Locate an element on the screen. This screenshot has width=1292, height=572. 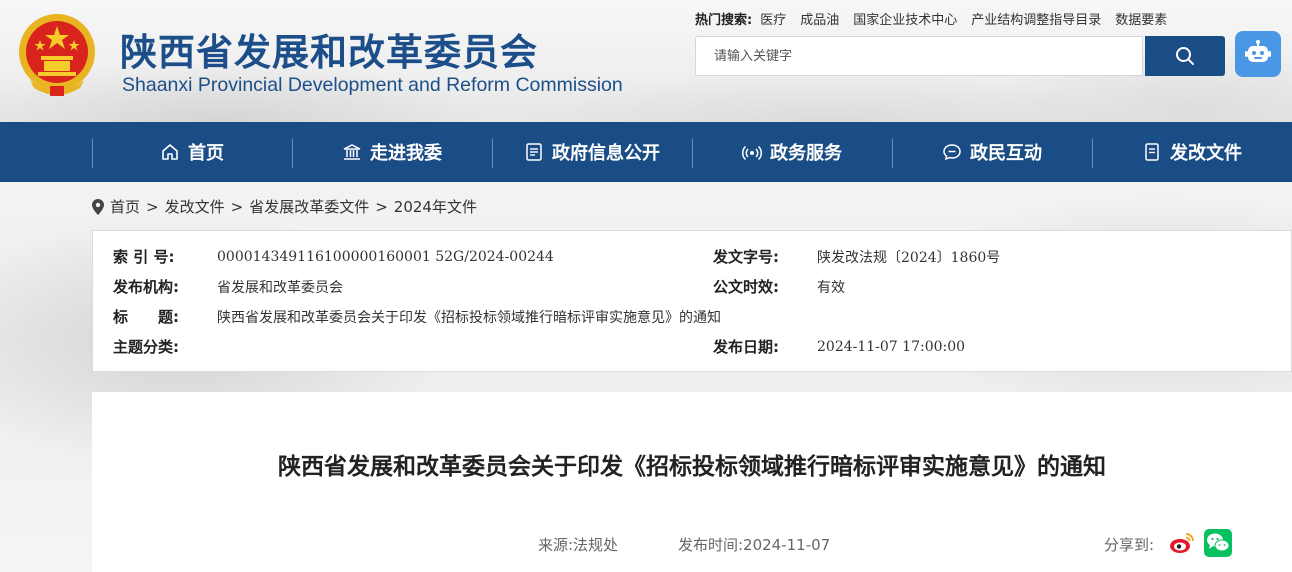
date-value: 2024-11-07 17:00:00 is located at coordinates (891, 347).